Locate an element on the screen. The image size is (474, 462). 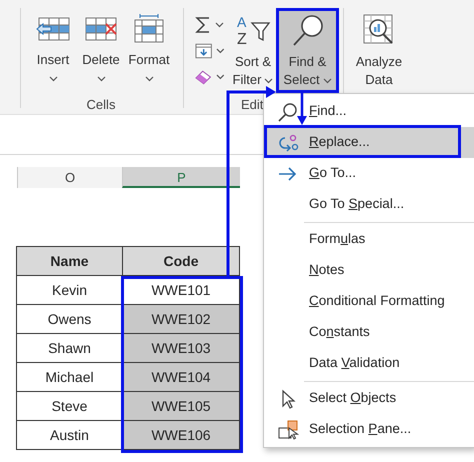
menu-item: Notes is located at coordinates (369, 270).